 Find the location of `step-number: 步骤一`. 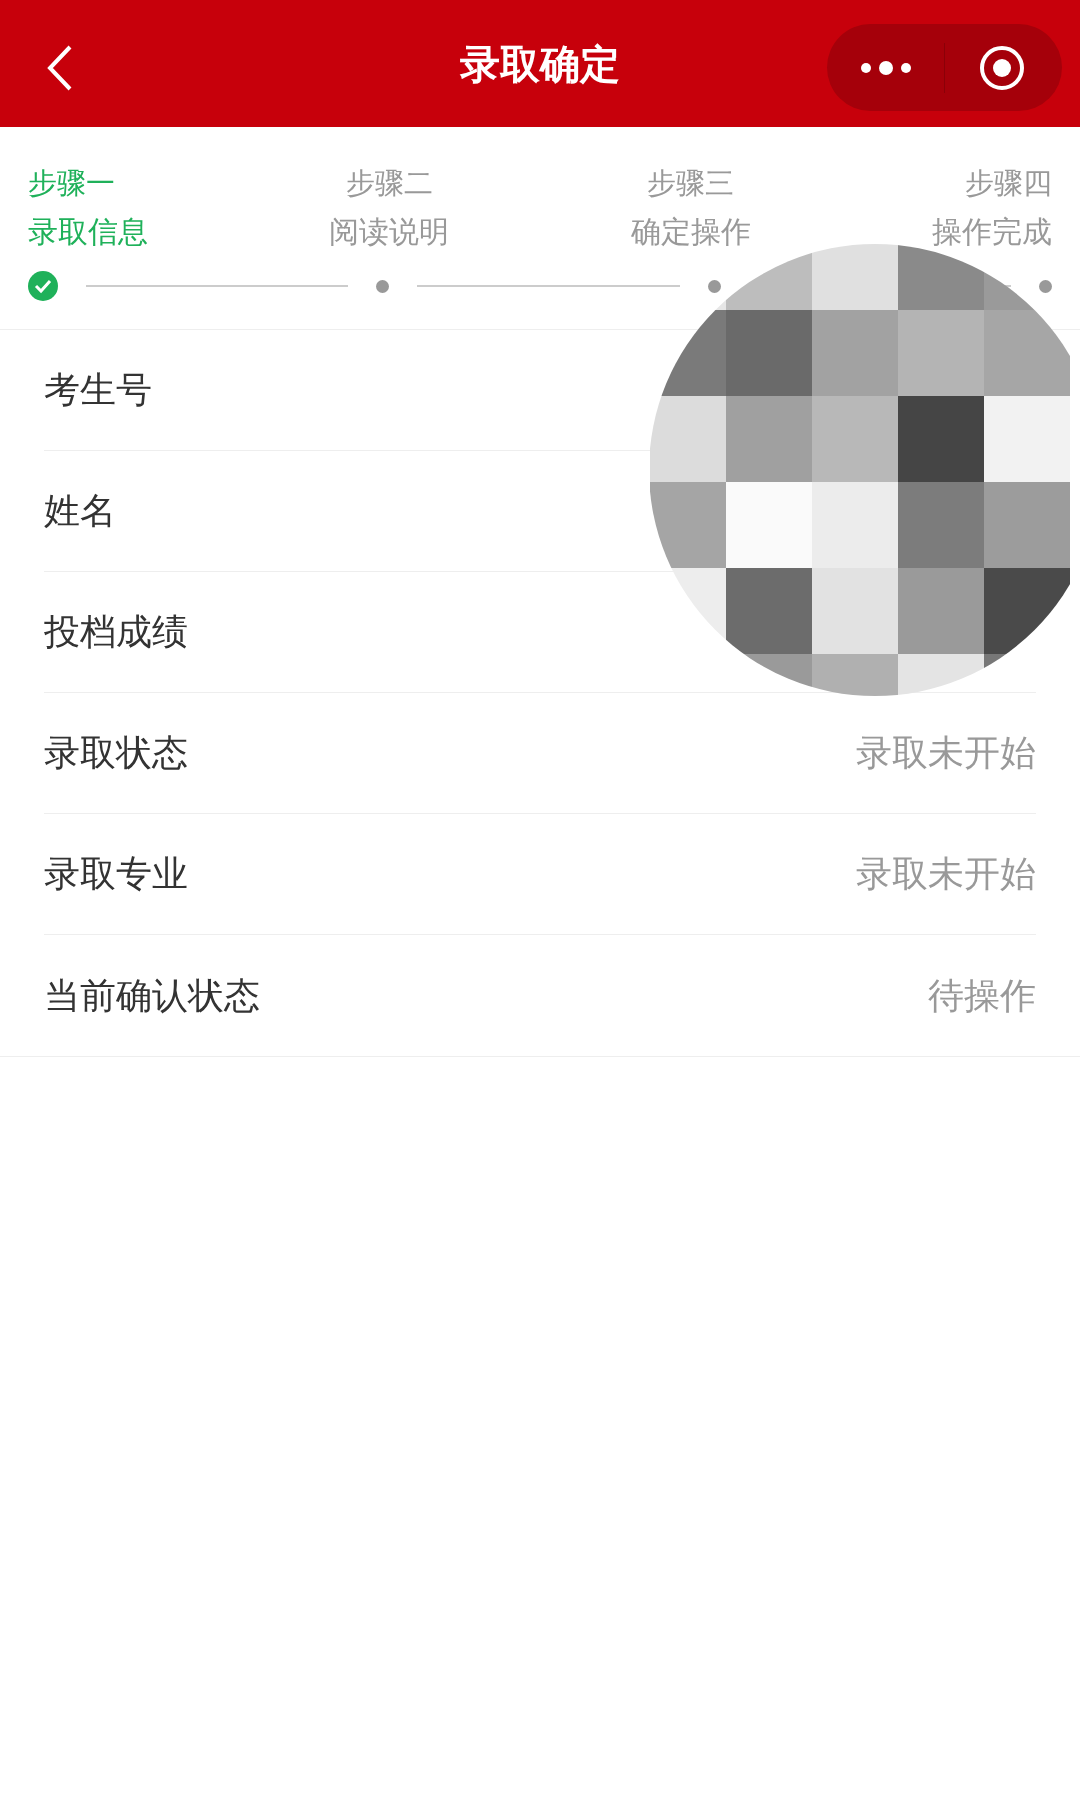

step-number: 步骤一 is located at coordinates (71, 183).